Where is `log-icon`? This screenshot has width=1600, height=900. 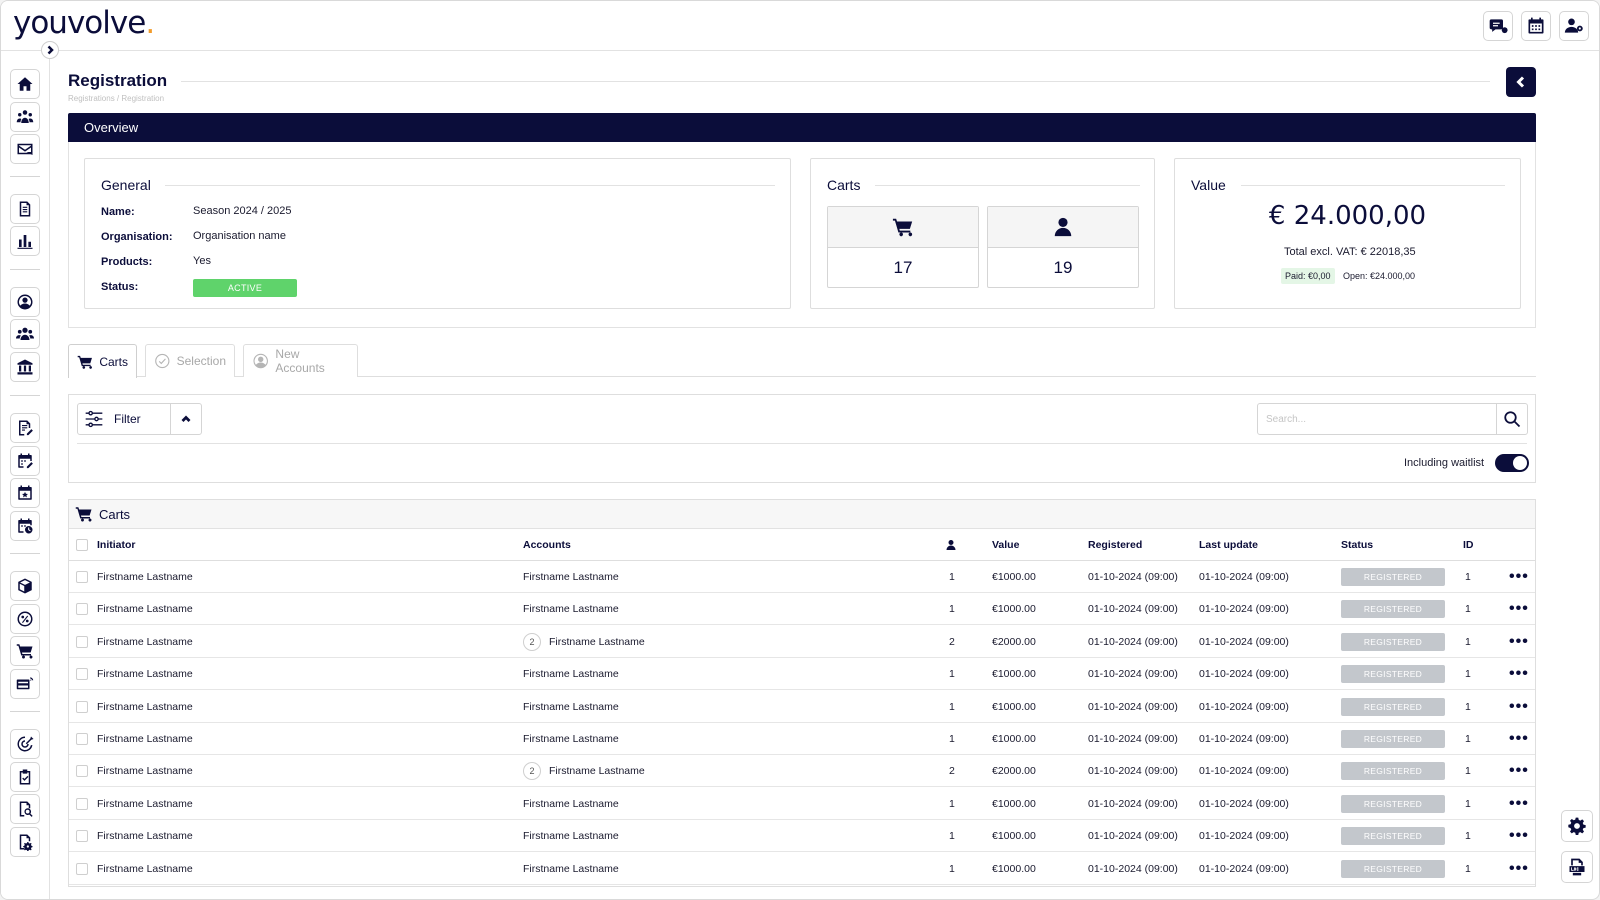 log-icon is located at coordinates (1577, 867).